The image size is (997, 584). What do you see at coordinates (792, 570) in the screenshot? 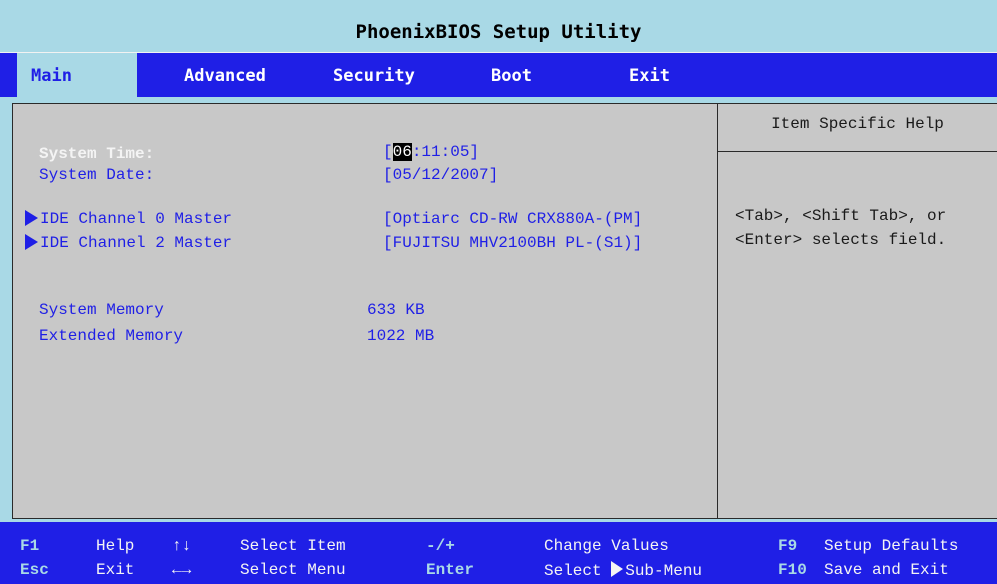
I see `f10-key: F10` at bounding box center [792, 570].